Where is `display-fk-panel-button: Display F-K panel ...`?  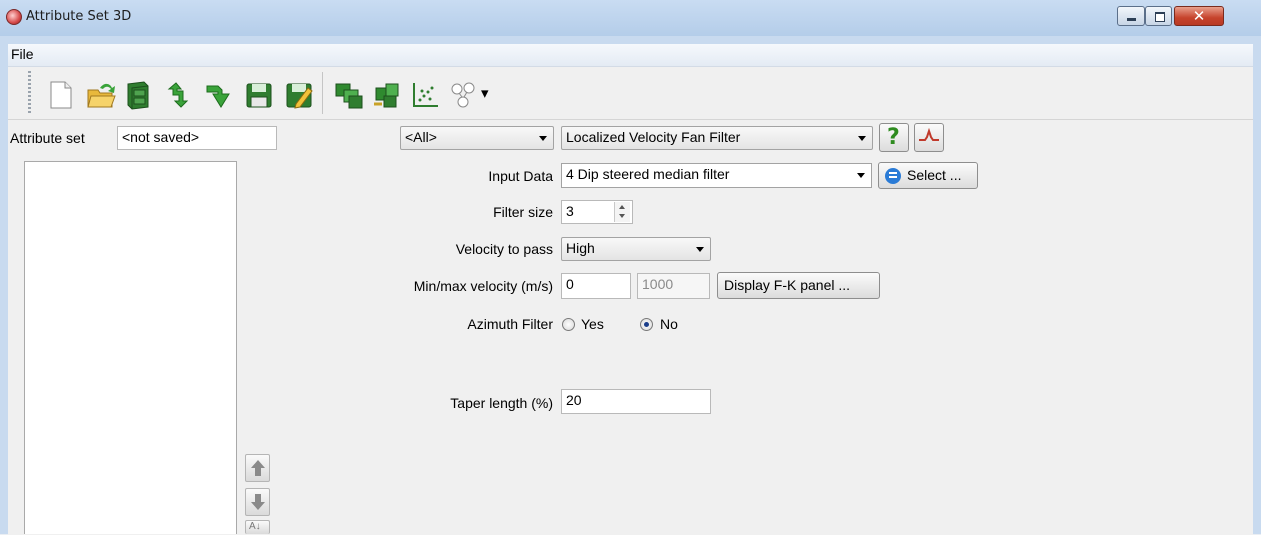
display-fk-panel-button: Display F-K panel ... is located at coordinates (798, 285).